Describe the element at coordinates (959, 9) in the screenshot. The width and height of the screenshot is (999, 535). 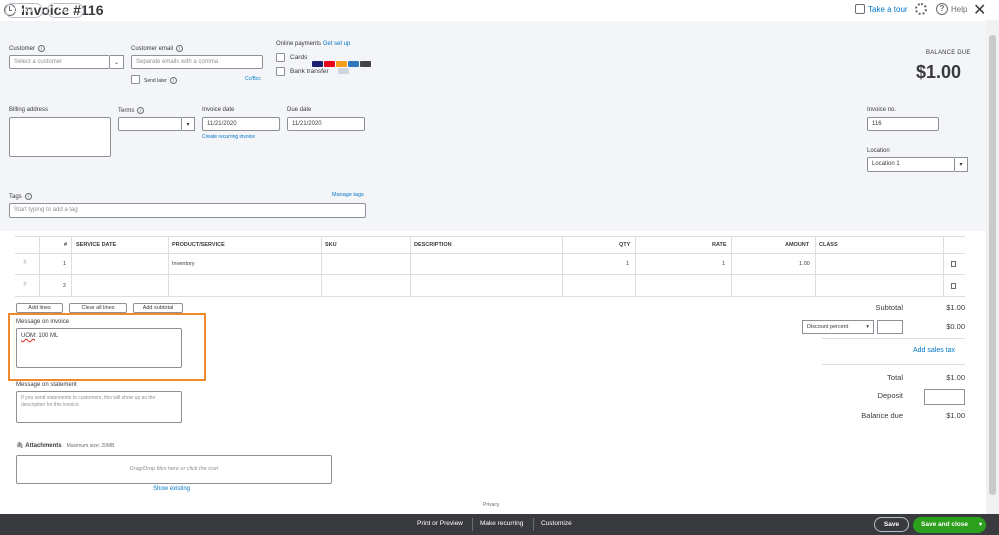
I see `help-label: Help` at that location.